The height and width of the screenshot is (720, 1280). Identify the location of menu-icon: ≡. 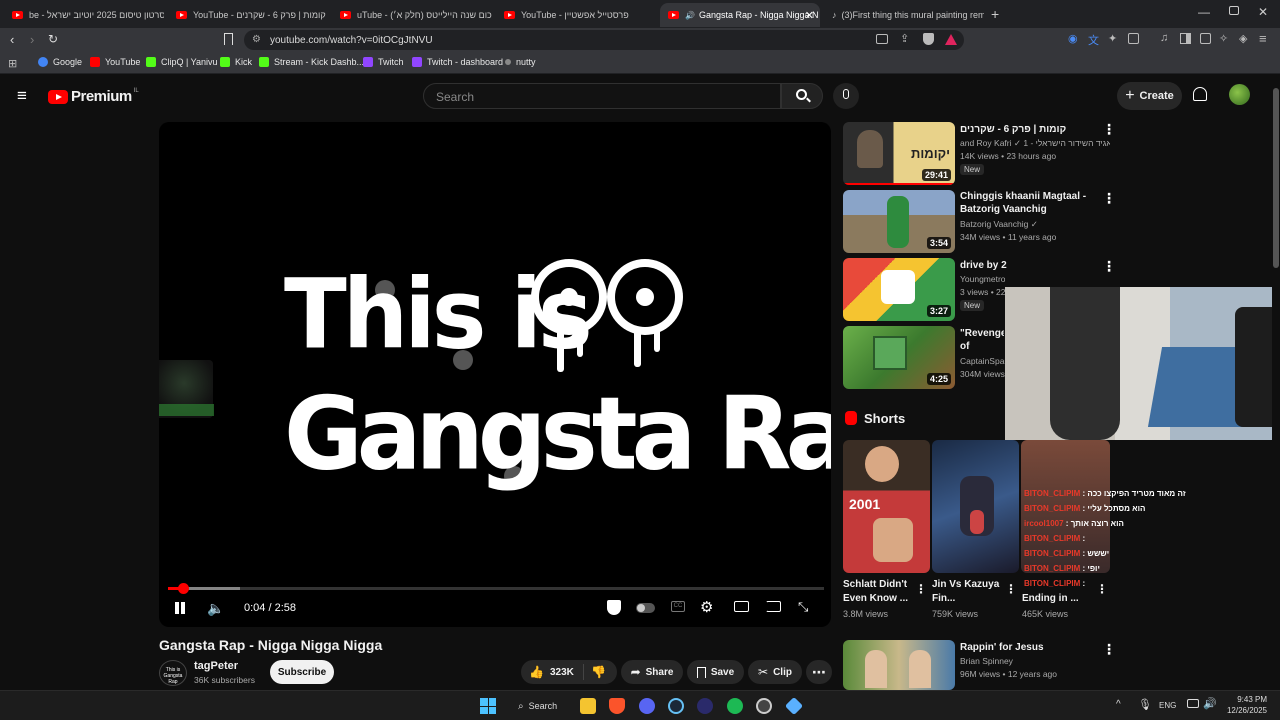
(1263, 38).